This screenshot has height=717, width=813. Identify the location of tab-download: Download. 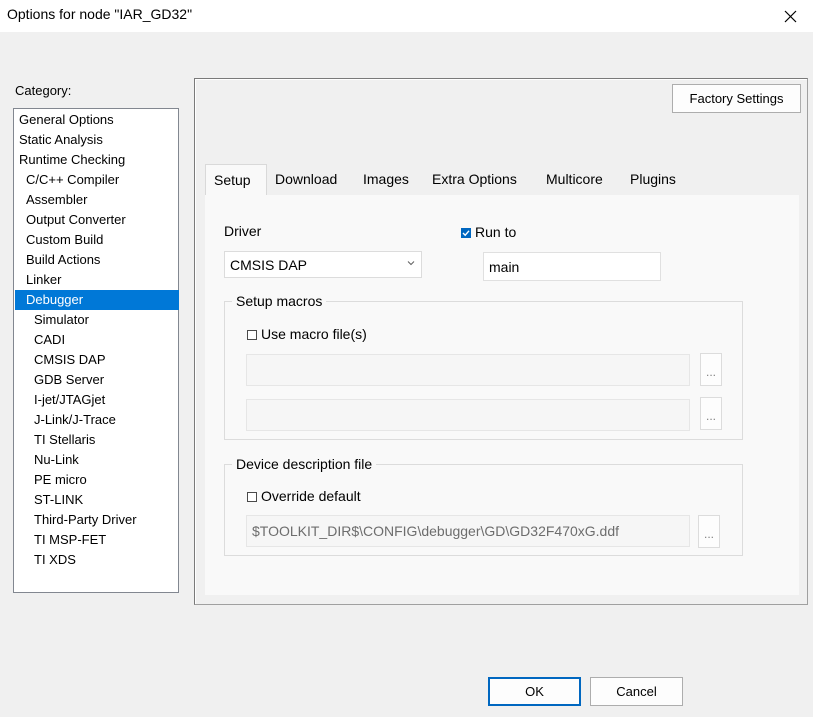
(311, 179).